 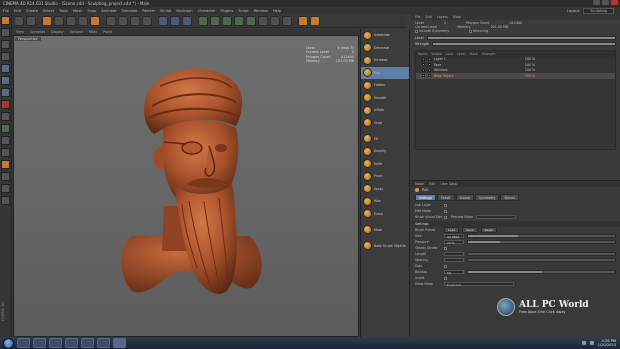 I want to click on camera-icon, so click(x=275, y=20).